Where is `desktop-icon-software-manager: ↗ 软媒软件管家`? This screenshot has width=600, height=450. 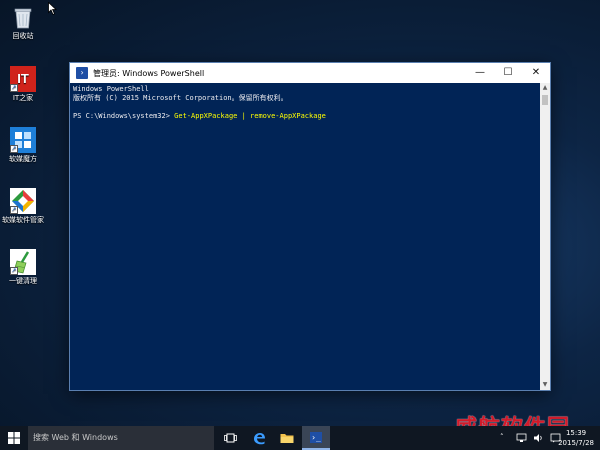
desktop-icon-software-manager: ↗ 软媒软件管家 is located at coordinates (24, 206).